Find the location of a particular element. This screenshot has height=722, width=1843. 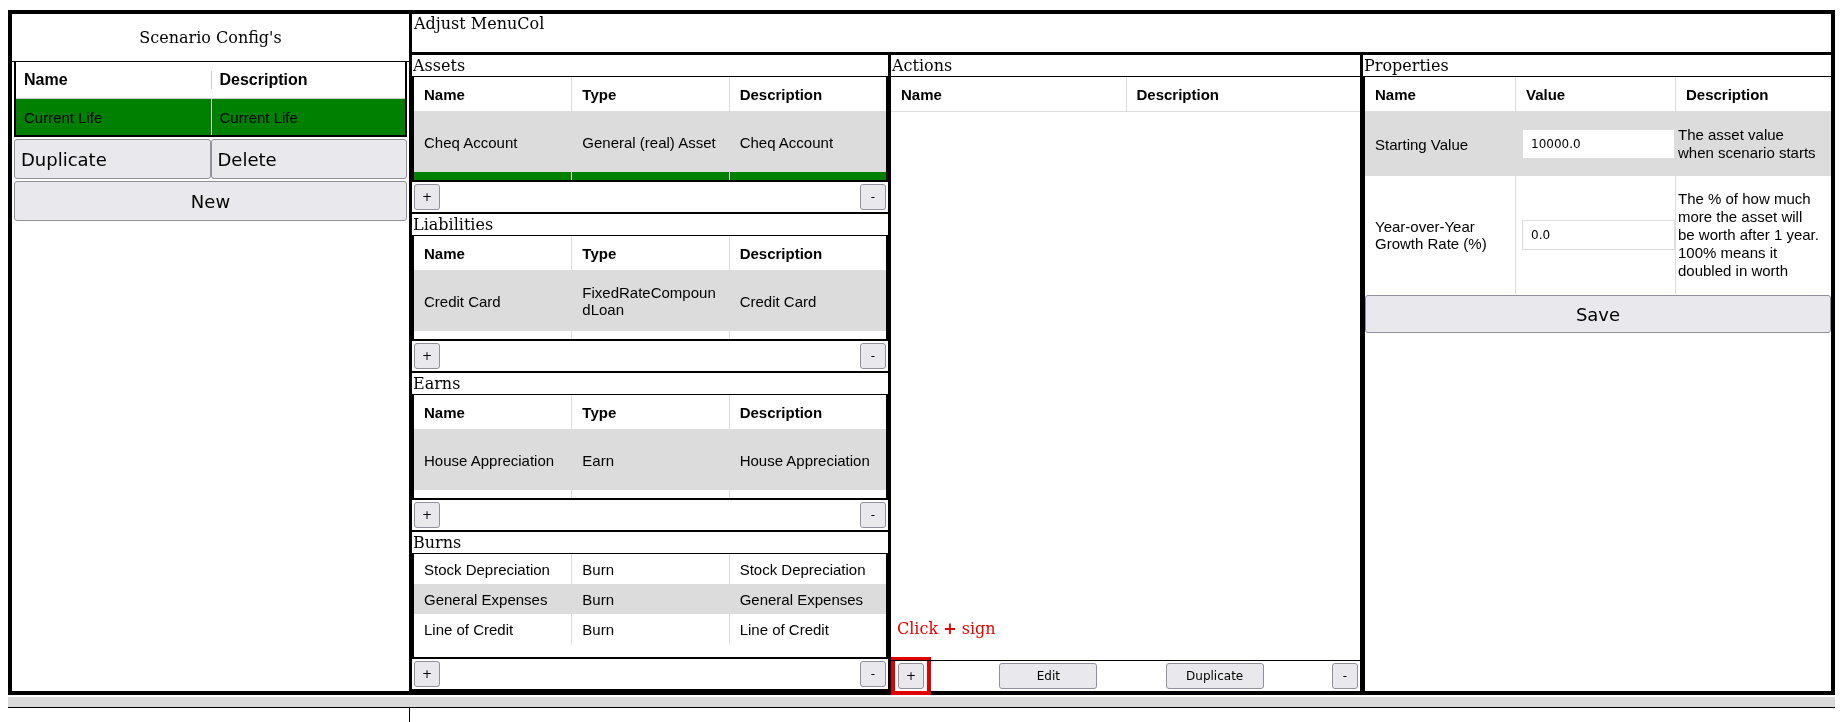

table-row: Line of Credit Burn Line of Credit is located at coordinates (650, 629).